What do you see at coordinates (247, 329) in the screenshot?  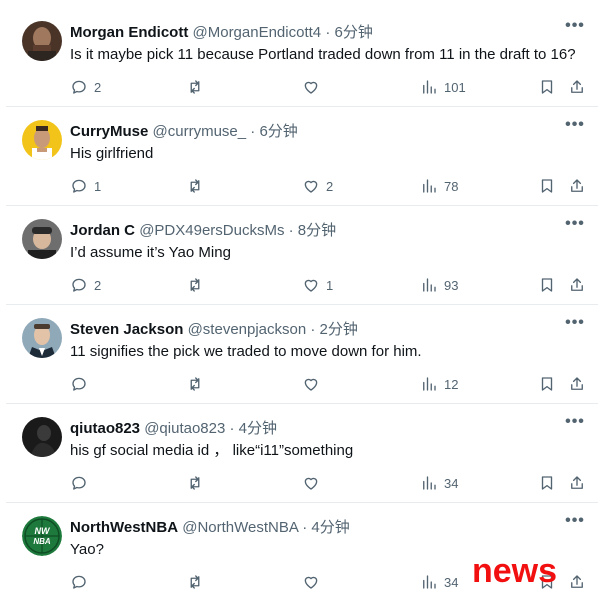 I see `user-handle: @stevenpjackson` at bounding box center [247, 329].